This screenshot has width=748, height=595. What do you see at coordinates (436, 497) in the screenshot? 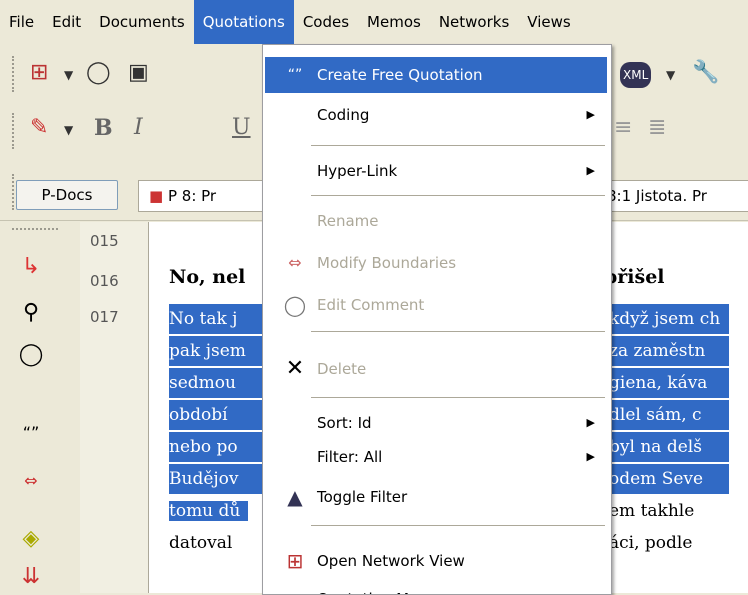
I see `menu-item-toggle-filter: ▲ Toggle Filter` at bounding box center [436, 497].